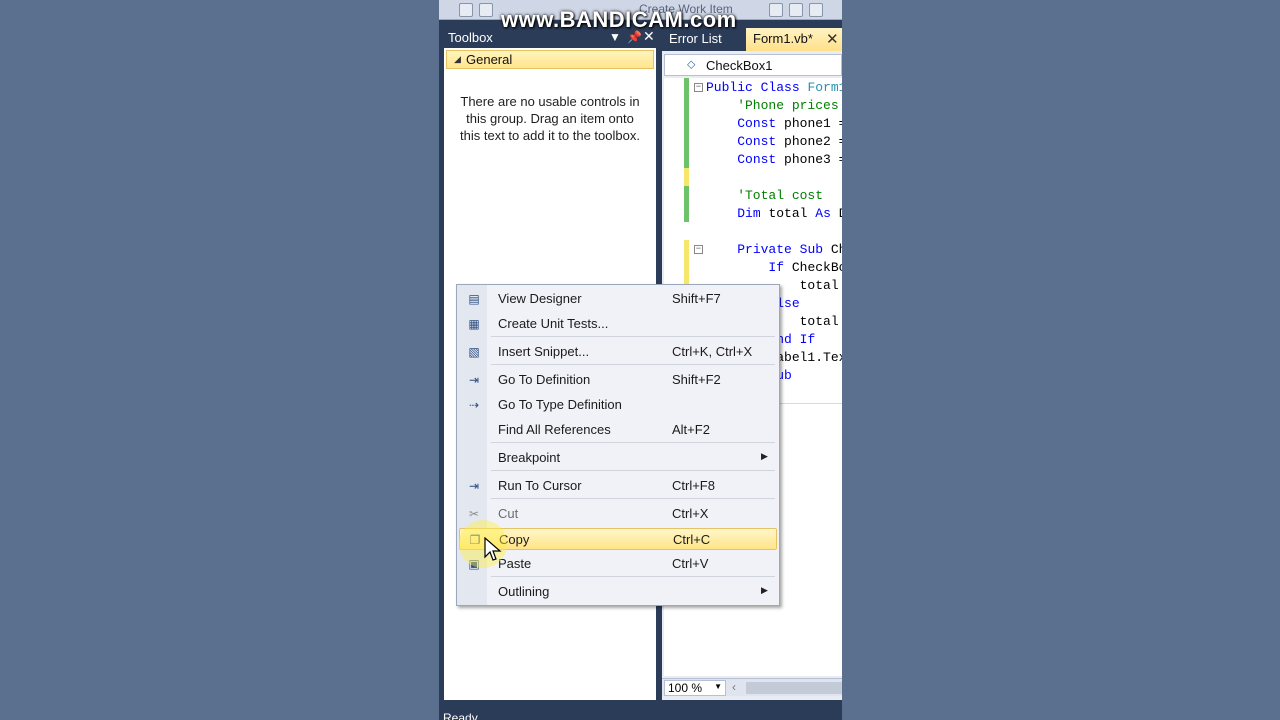  Describe the element at coordinates (540, 485) in the screenshot. I see `menu-item-label: Run To Cursor` at that location.